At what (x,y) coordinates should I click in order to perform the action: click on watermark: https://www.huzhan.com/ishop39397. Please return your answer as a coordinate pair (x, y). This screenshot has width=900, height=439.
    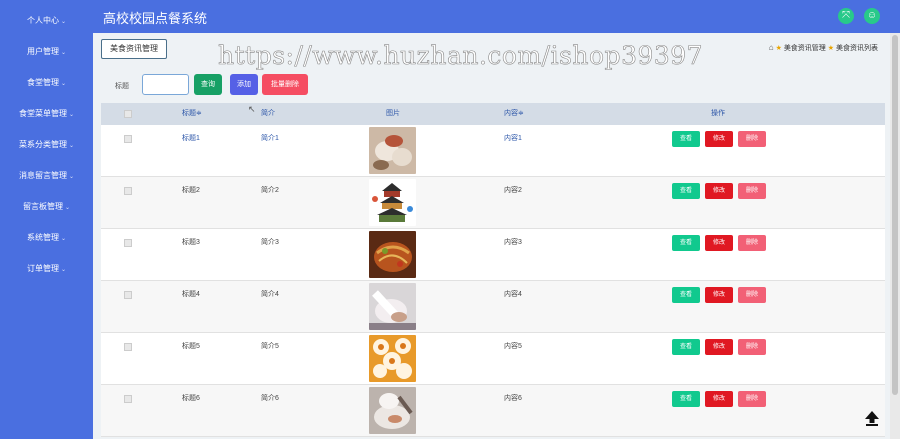
    Looking at the image, I should click on (461, 56).